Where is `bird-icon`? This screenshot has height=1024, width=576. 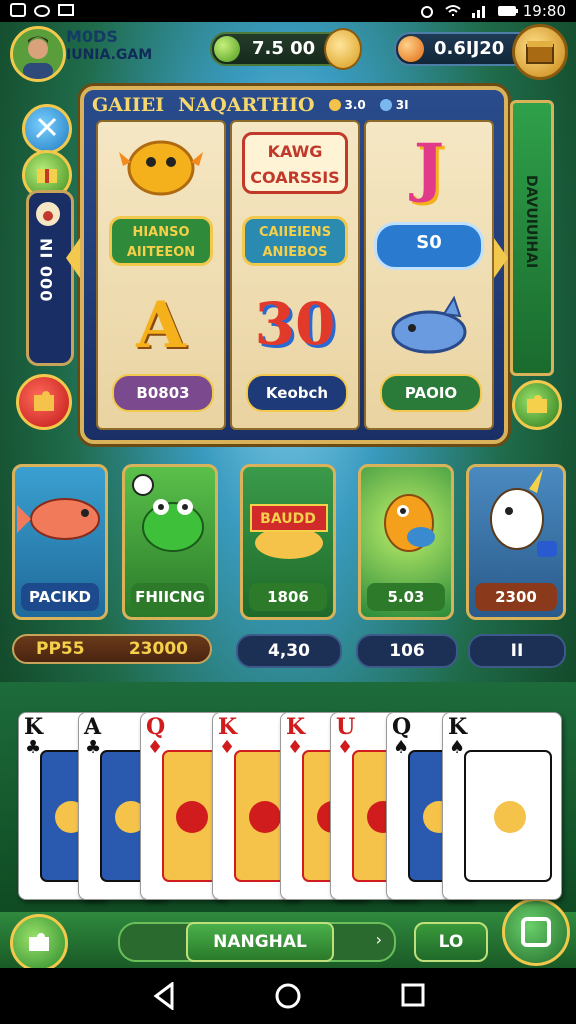 bird-icon is located at coordinates (409, 523).